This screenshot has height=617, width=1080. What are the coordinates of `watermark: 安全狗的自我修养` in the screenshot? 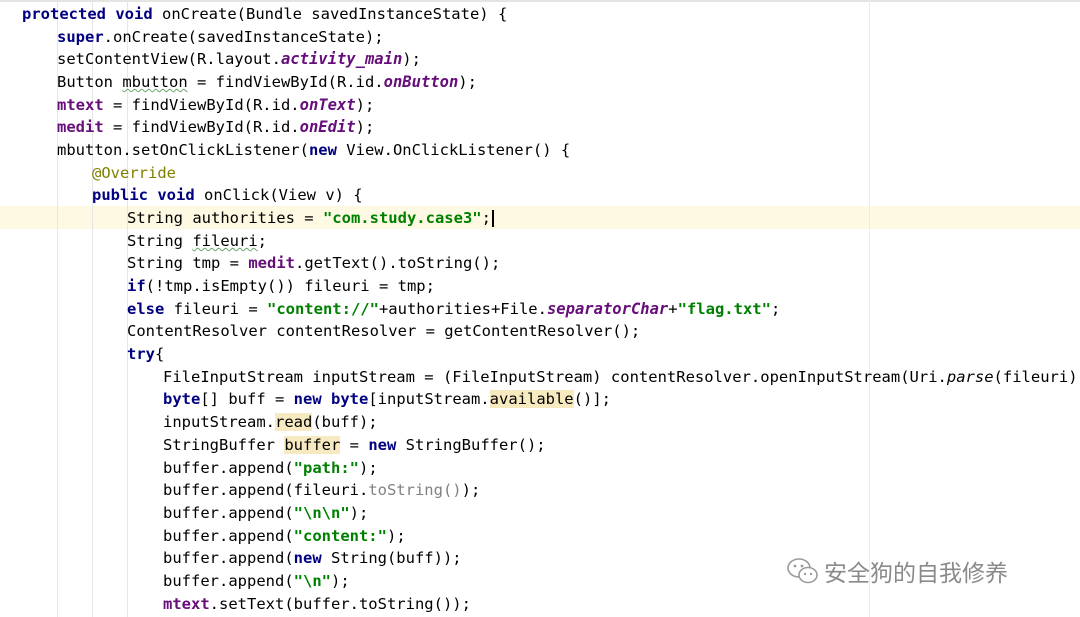 It's located at (897, 571).